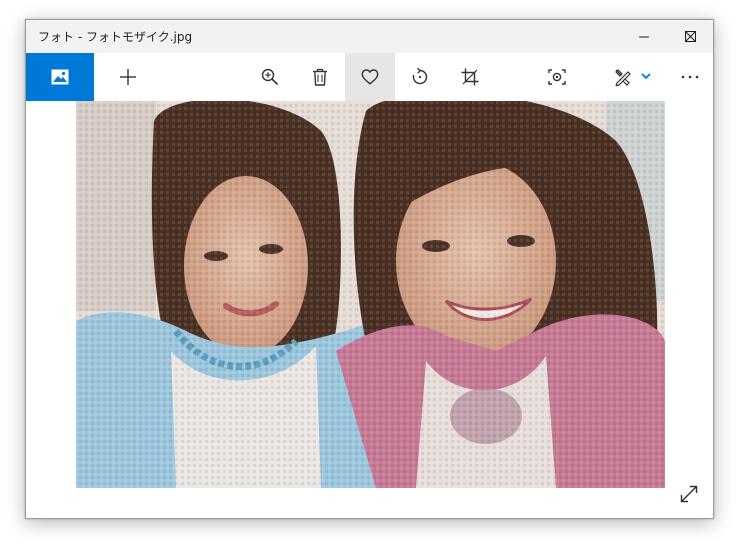 The image size is (740, 550). I want to click on add-button, so click(128, 77).